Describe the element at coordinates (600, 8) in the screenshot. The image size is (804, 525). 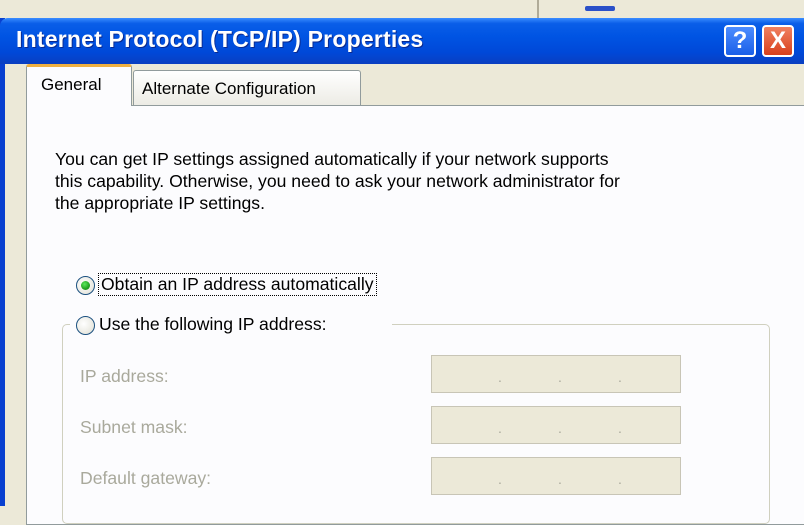
I see `background-element` at that location.